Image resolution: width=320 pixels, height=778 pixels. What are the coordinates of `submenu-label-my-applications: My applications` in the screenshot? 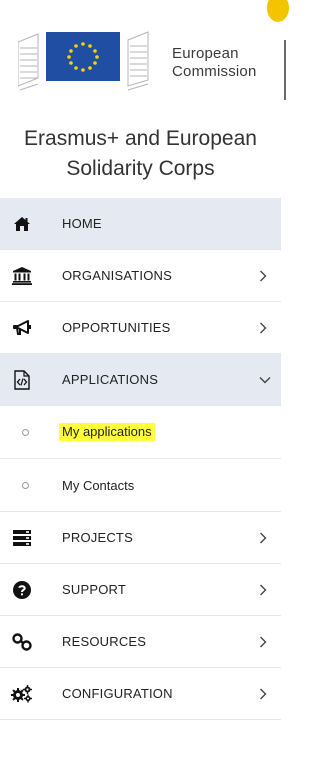 It's located at (107, 432).